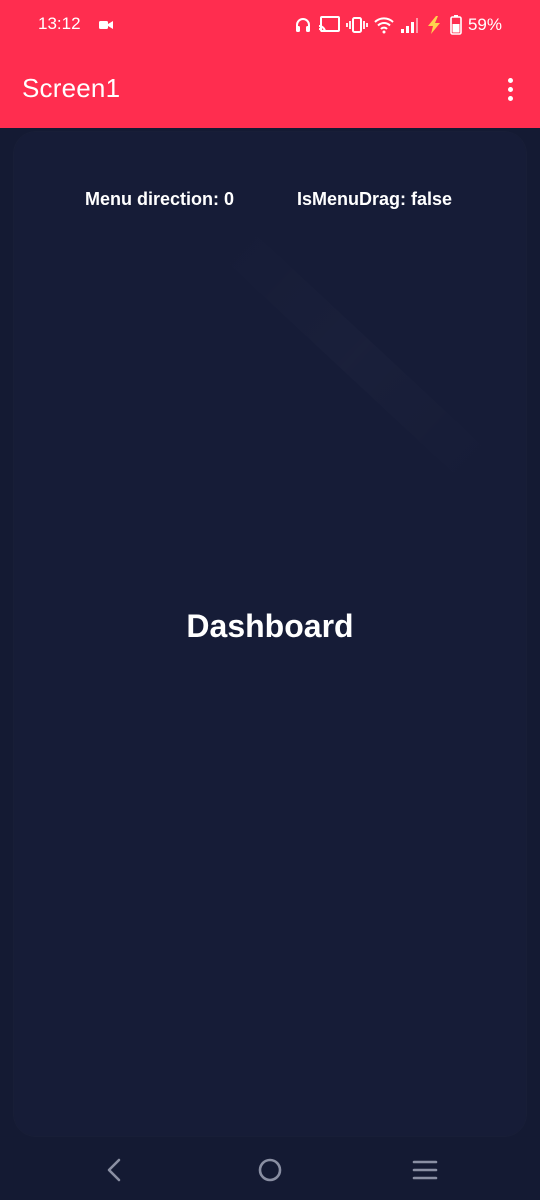 This screenshot has height=1200, width=540. What do you see at coordinates (270, 90) in the screenshot?
I see `app-bar: Screen1` at bounding box center [270, 90].